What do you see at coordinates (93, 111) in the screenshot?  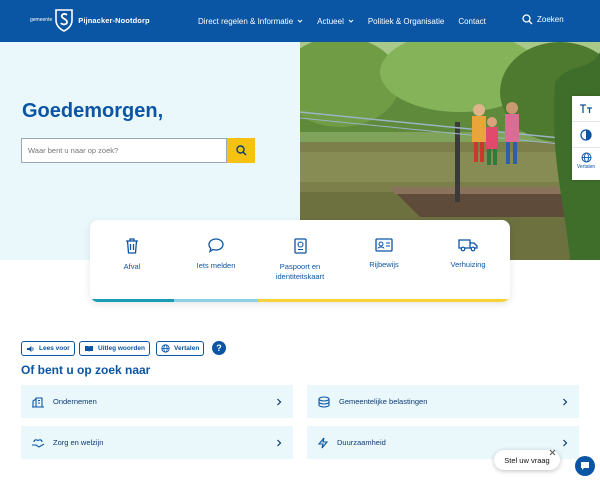 I see `greeting-heading: Goedemorgen,` at bounding box center [93, 111].